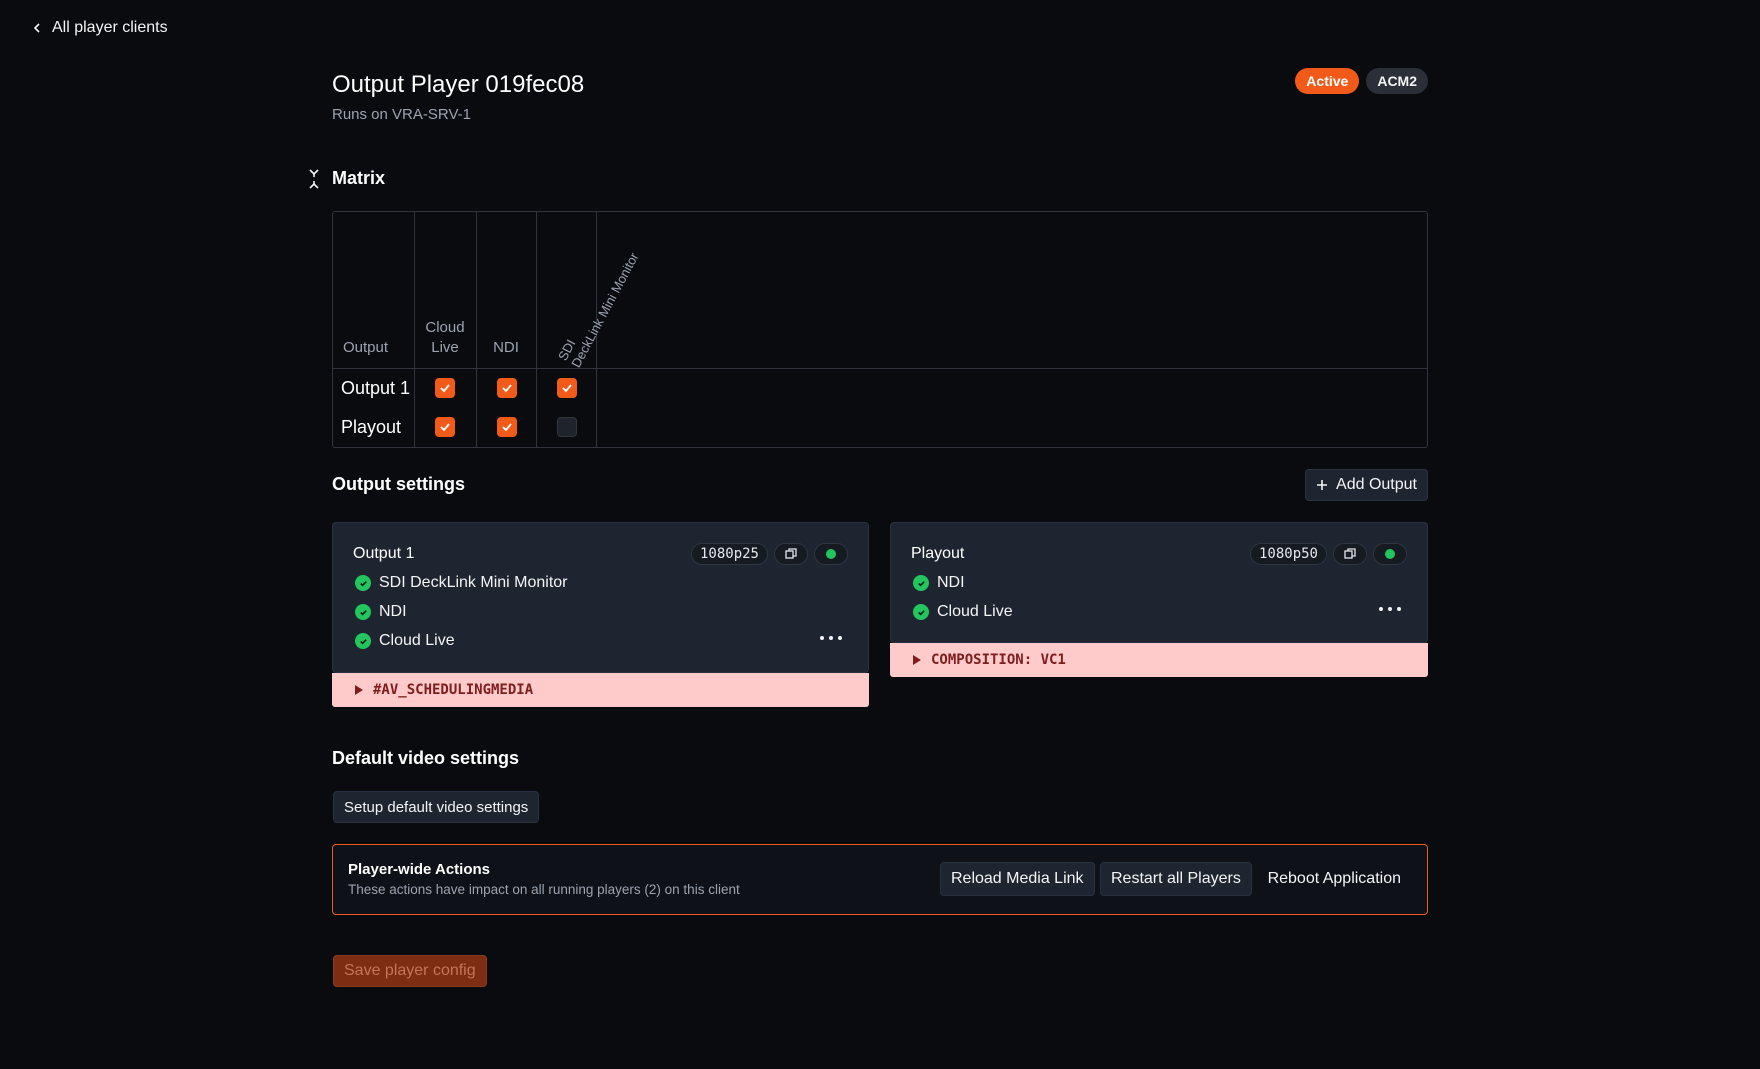 The image size is (1760, 1069). Describe the element at coordinates (1376, 484) in the screenshot. I see `add-output-label: Add Output` at that location.